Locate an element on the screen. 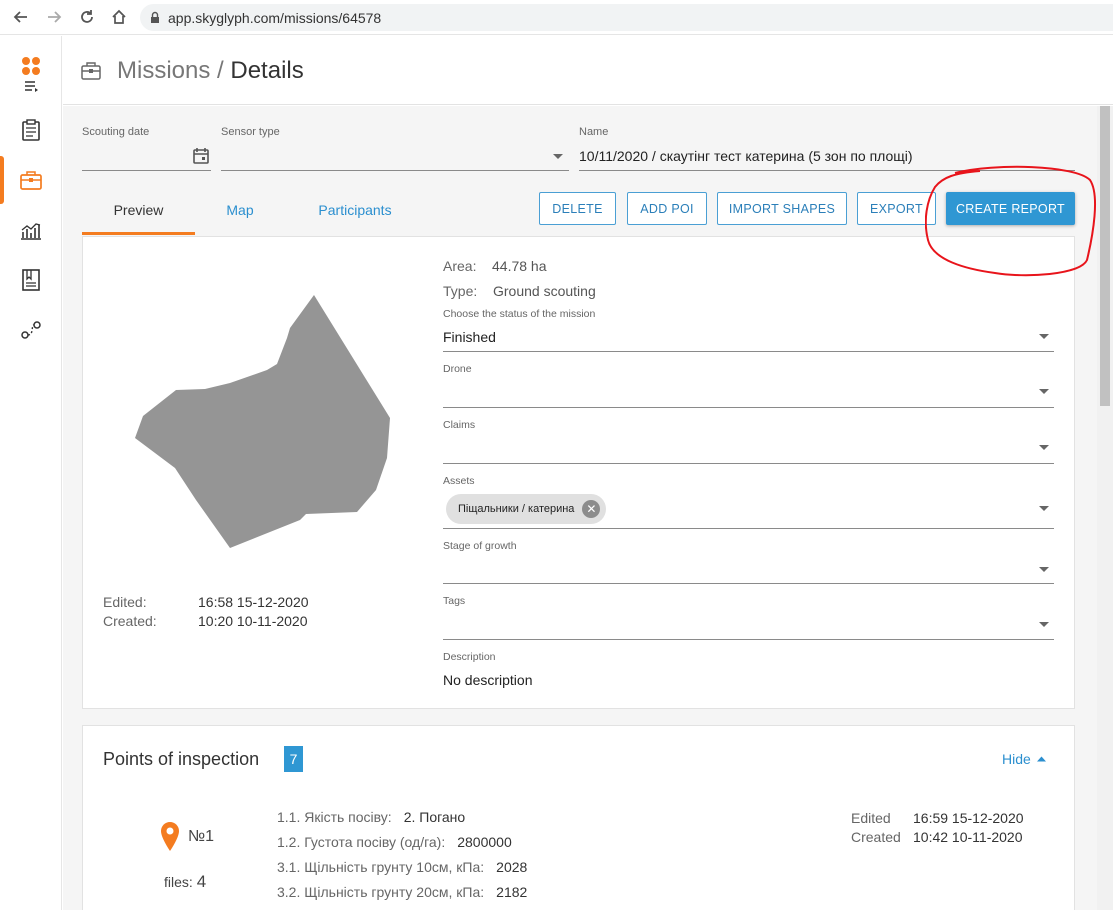 The image size is (1113, 910). sidebar-item-reports is located at coordinates (31, 280).